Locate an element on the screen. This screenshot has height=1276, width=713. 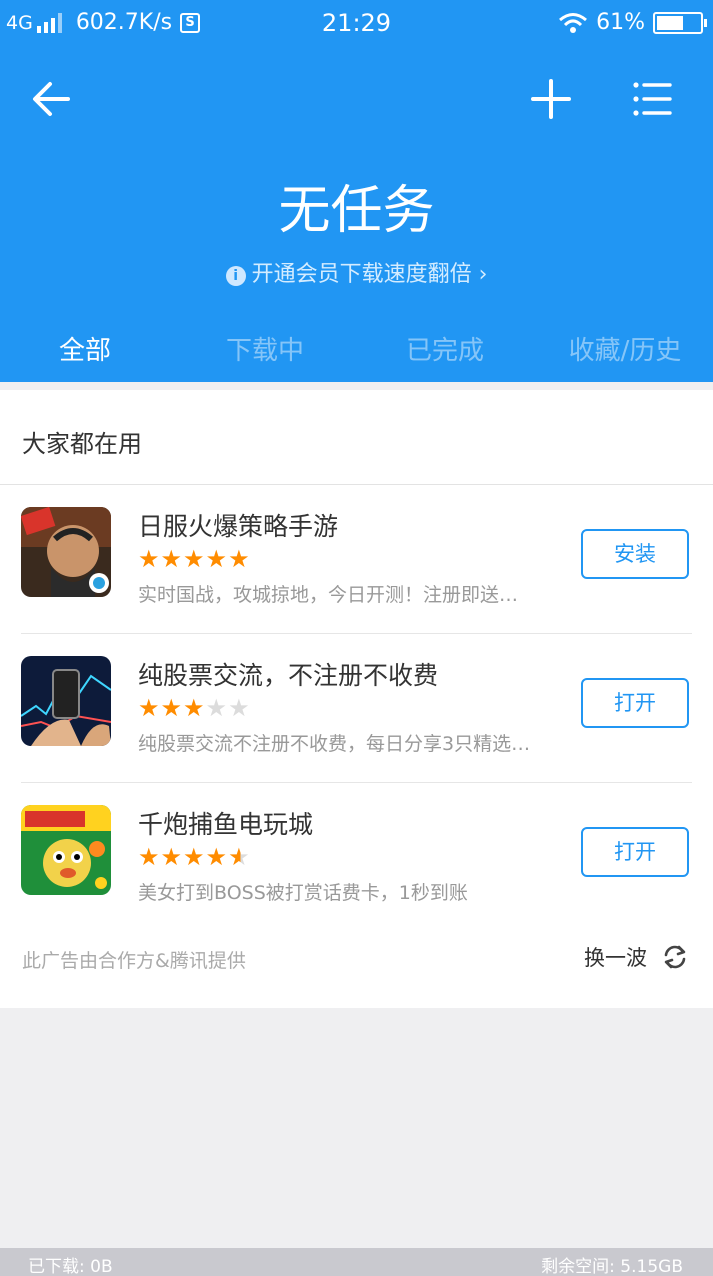
app-name: 千炮捕鱼电玩城 is located at coordinates (226, 824).